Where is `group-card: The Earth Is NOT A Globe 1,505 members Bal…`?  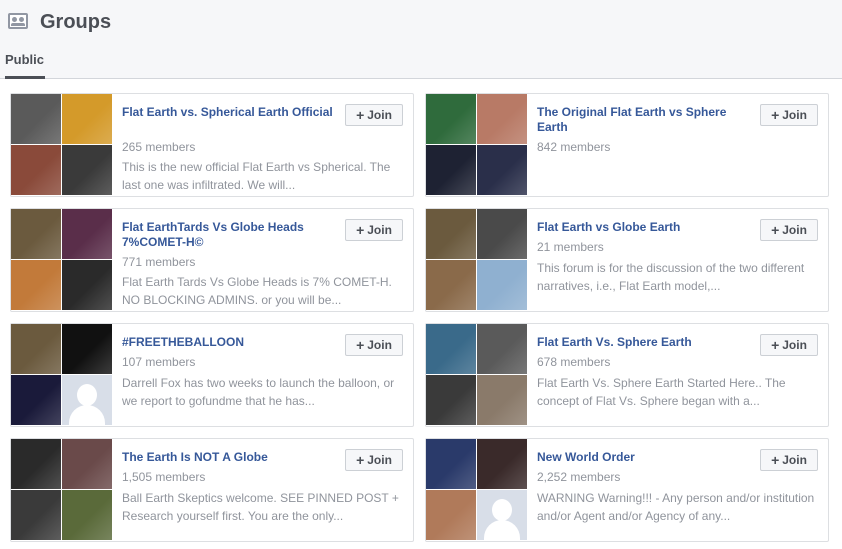 group-card: The Earth Is NOT A Globe 1,505 members Bal… is located at coordinates (212, 490).